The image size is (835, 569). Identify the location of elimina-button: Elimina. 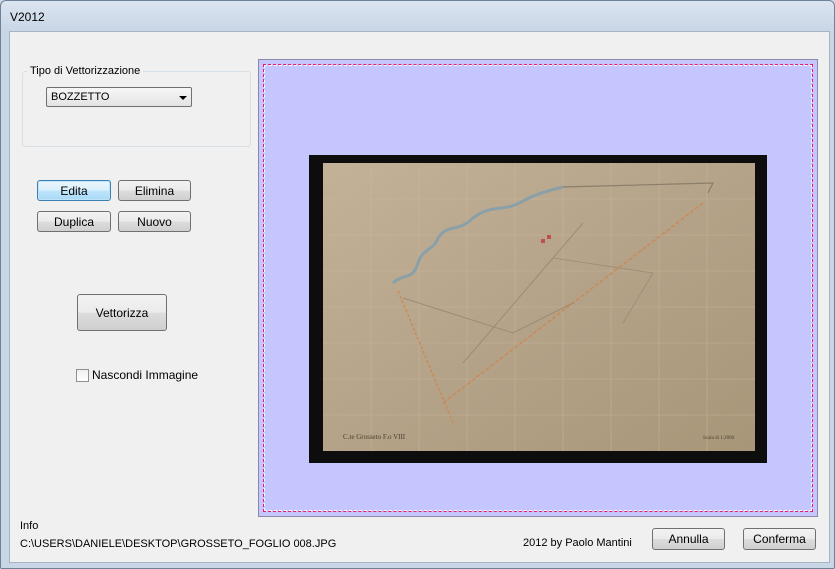
(154, 190).